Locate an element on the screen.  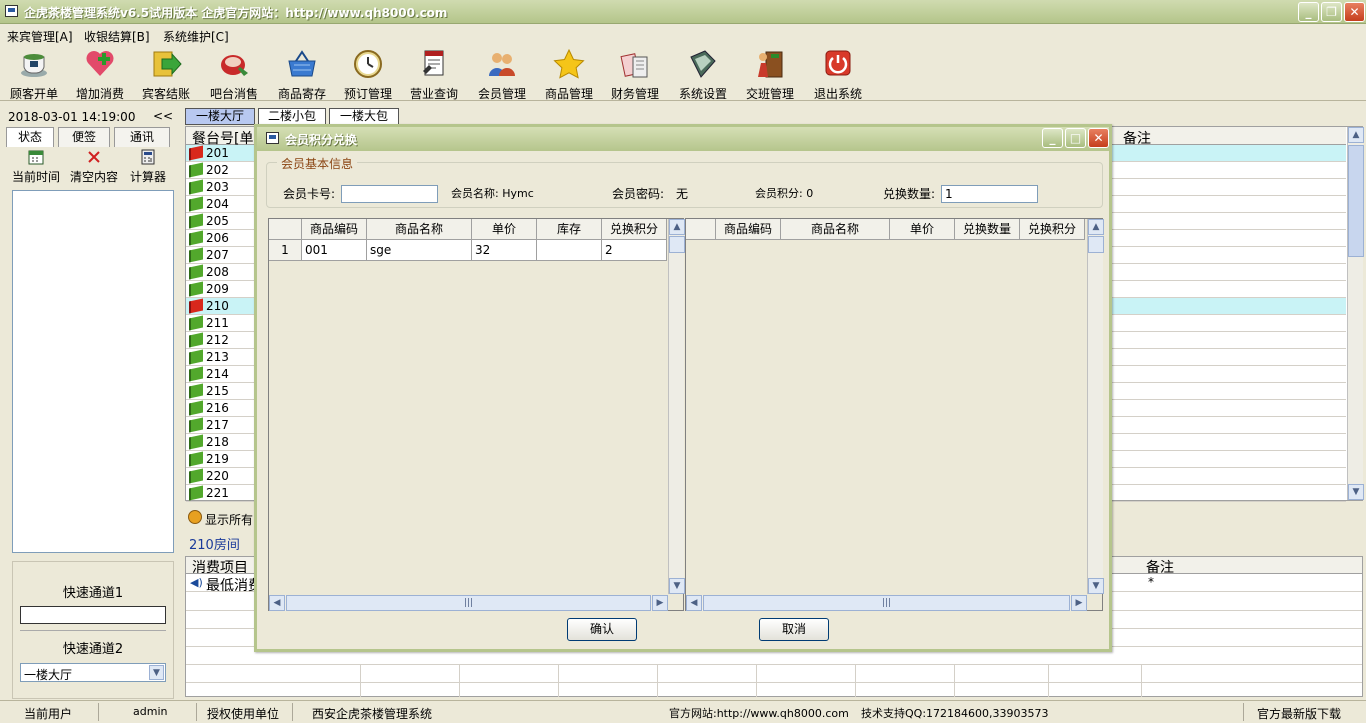
basket-icon is located at coordinates (302, 63).